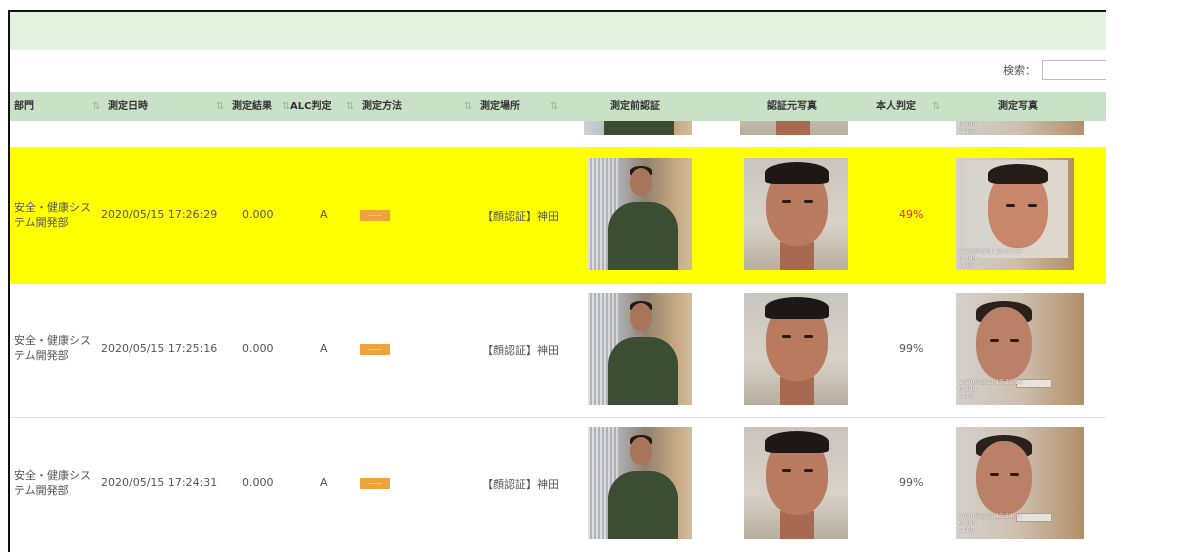  I want to click on cell-datetime: 2020/05/15 17:26:29, so click(159, 214).